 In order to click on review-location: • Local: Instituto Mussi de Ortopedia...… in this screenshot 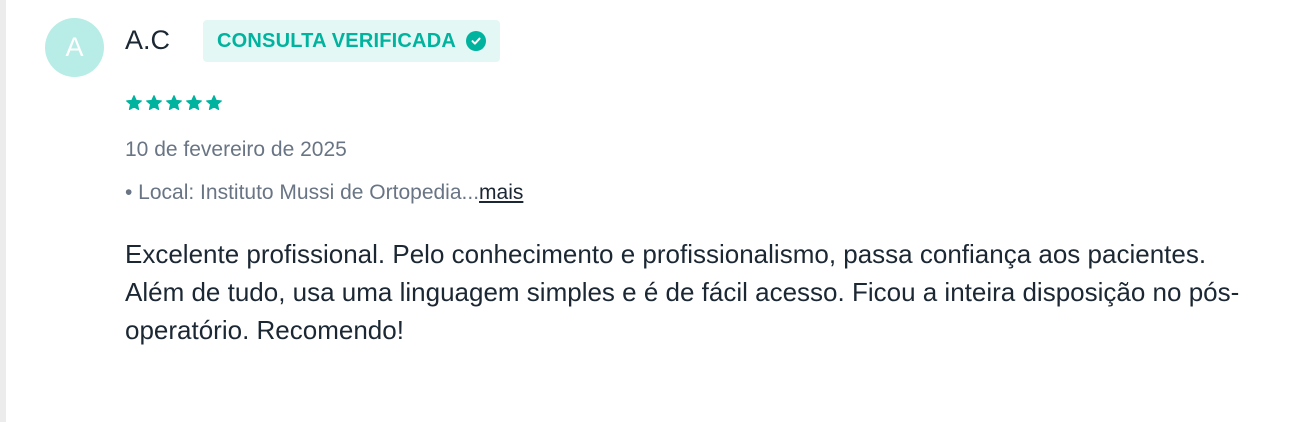, I will do `click(324, 193)`.